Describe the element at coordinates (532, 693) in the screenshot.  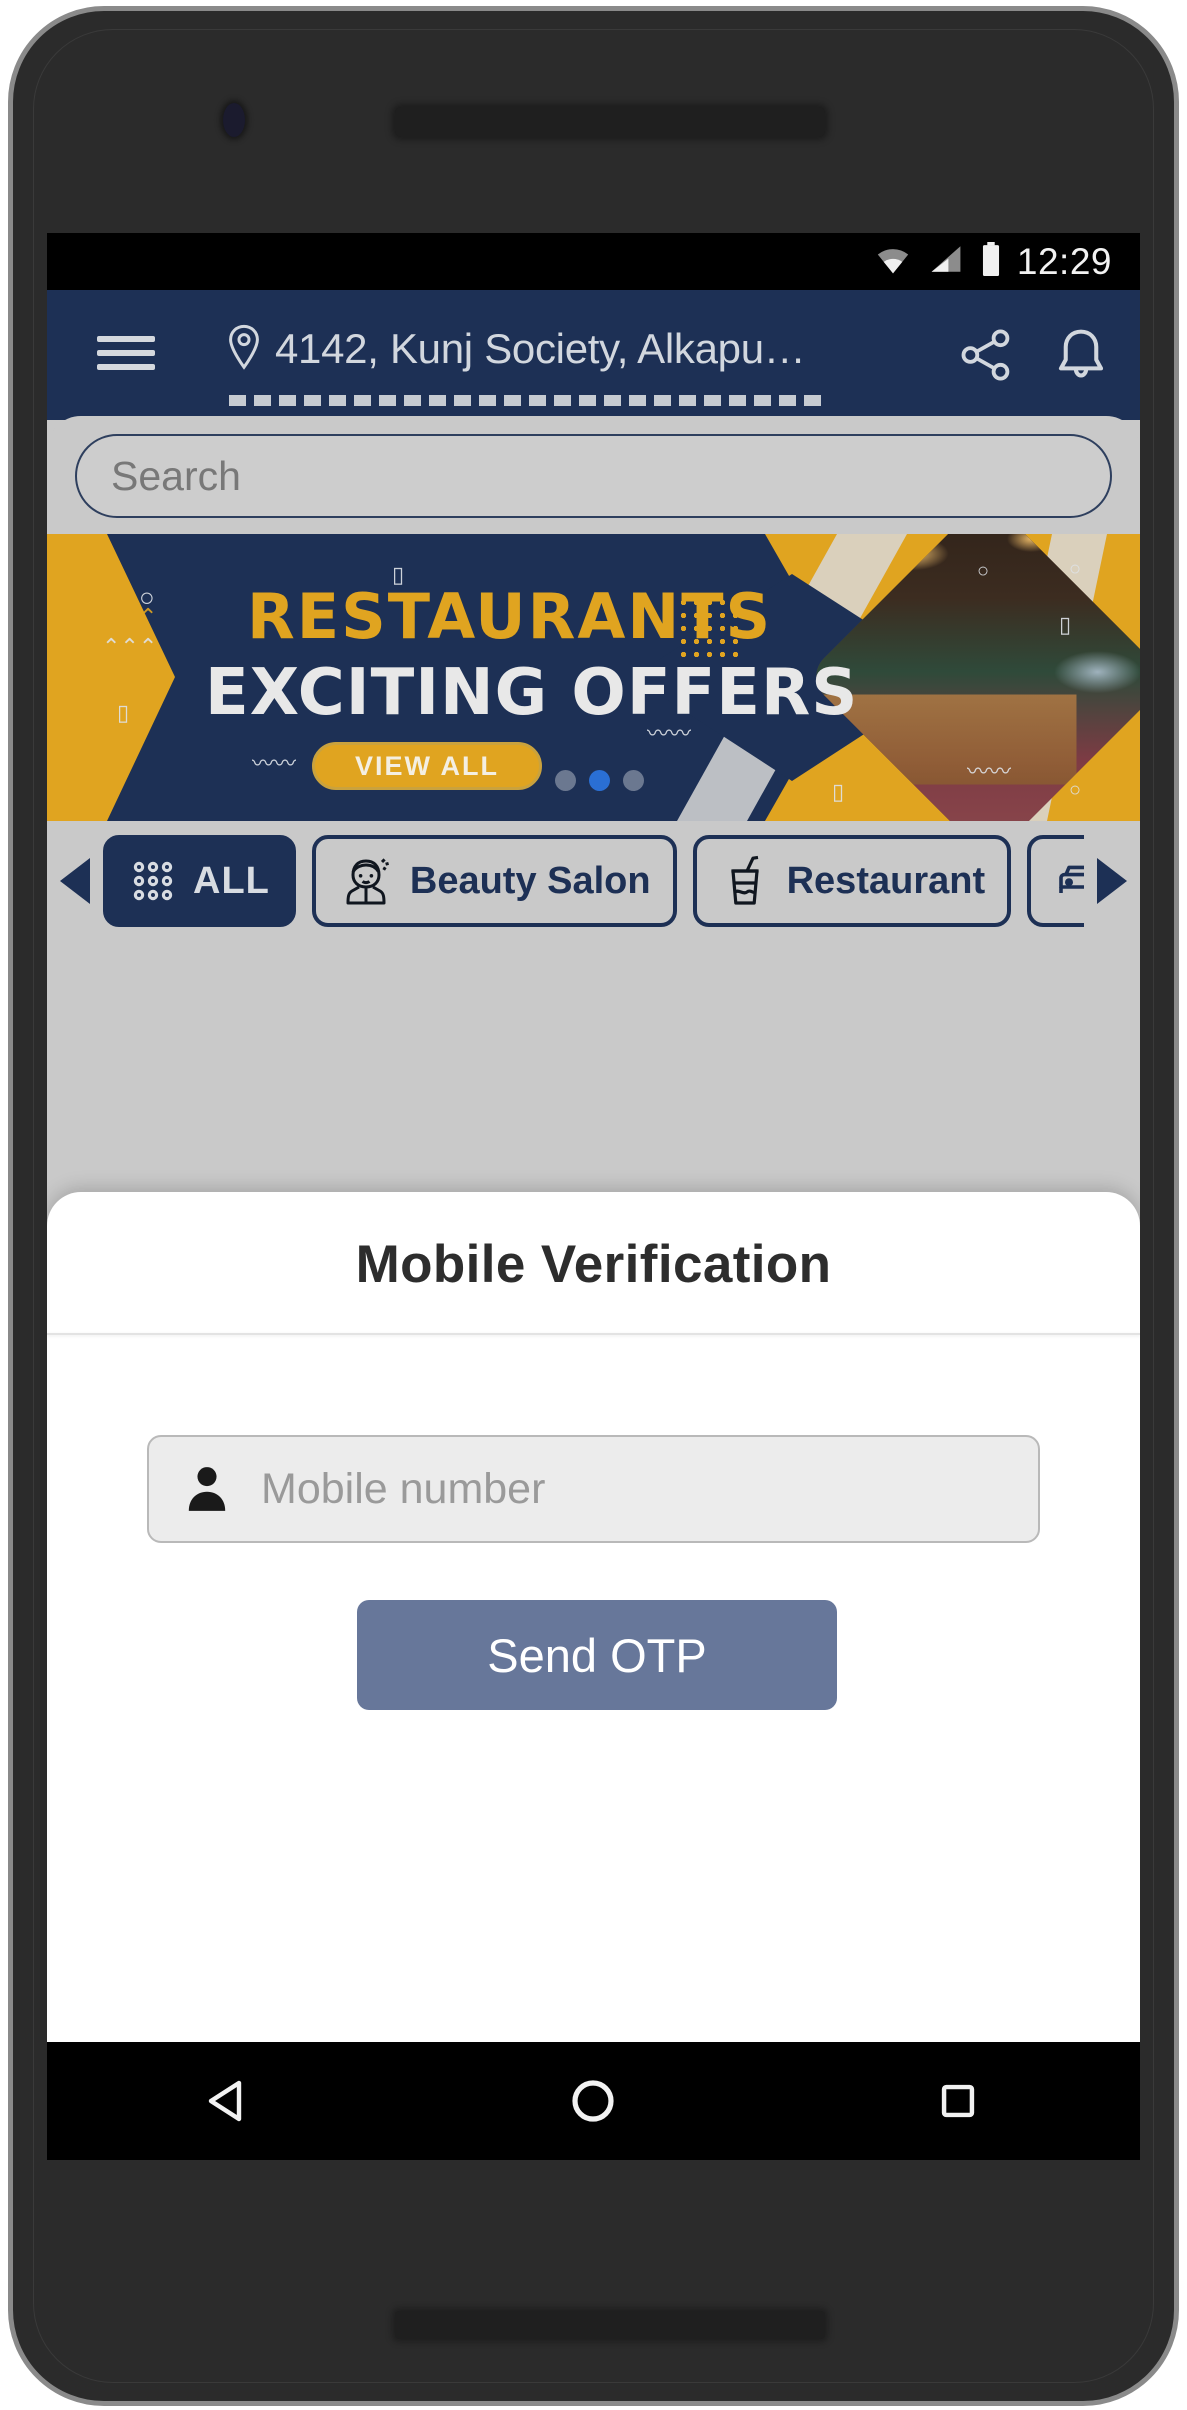
I see `banner-subtitle: EXCITING OFFERS` at that location.